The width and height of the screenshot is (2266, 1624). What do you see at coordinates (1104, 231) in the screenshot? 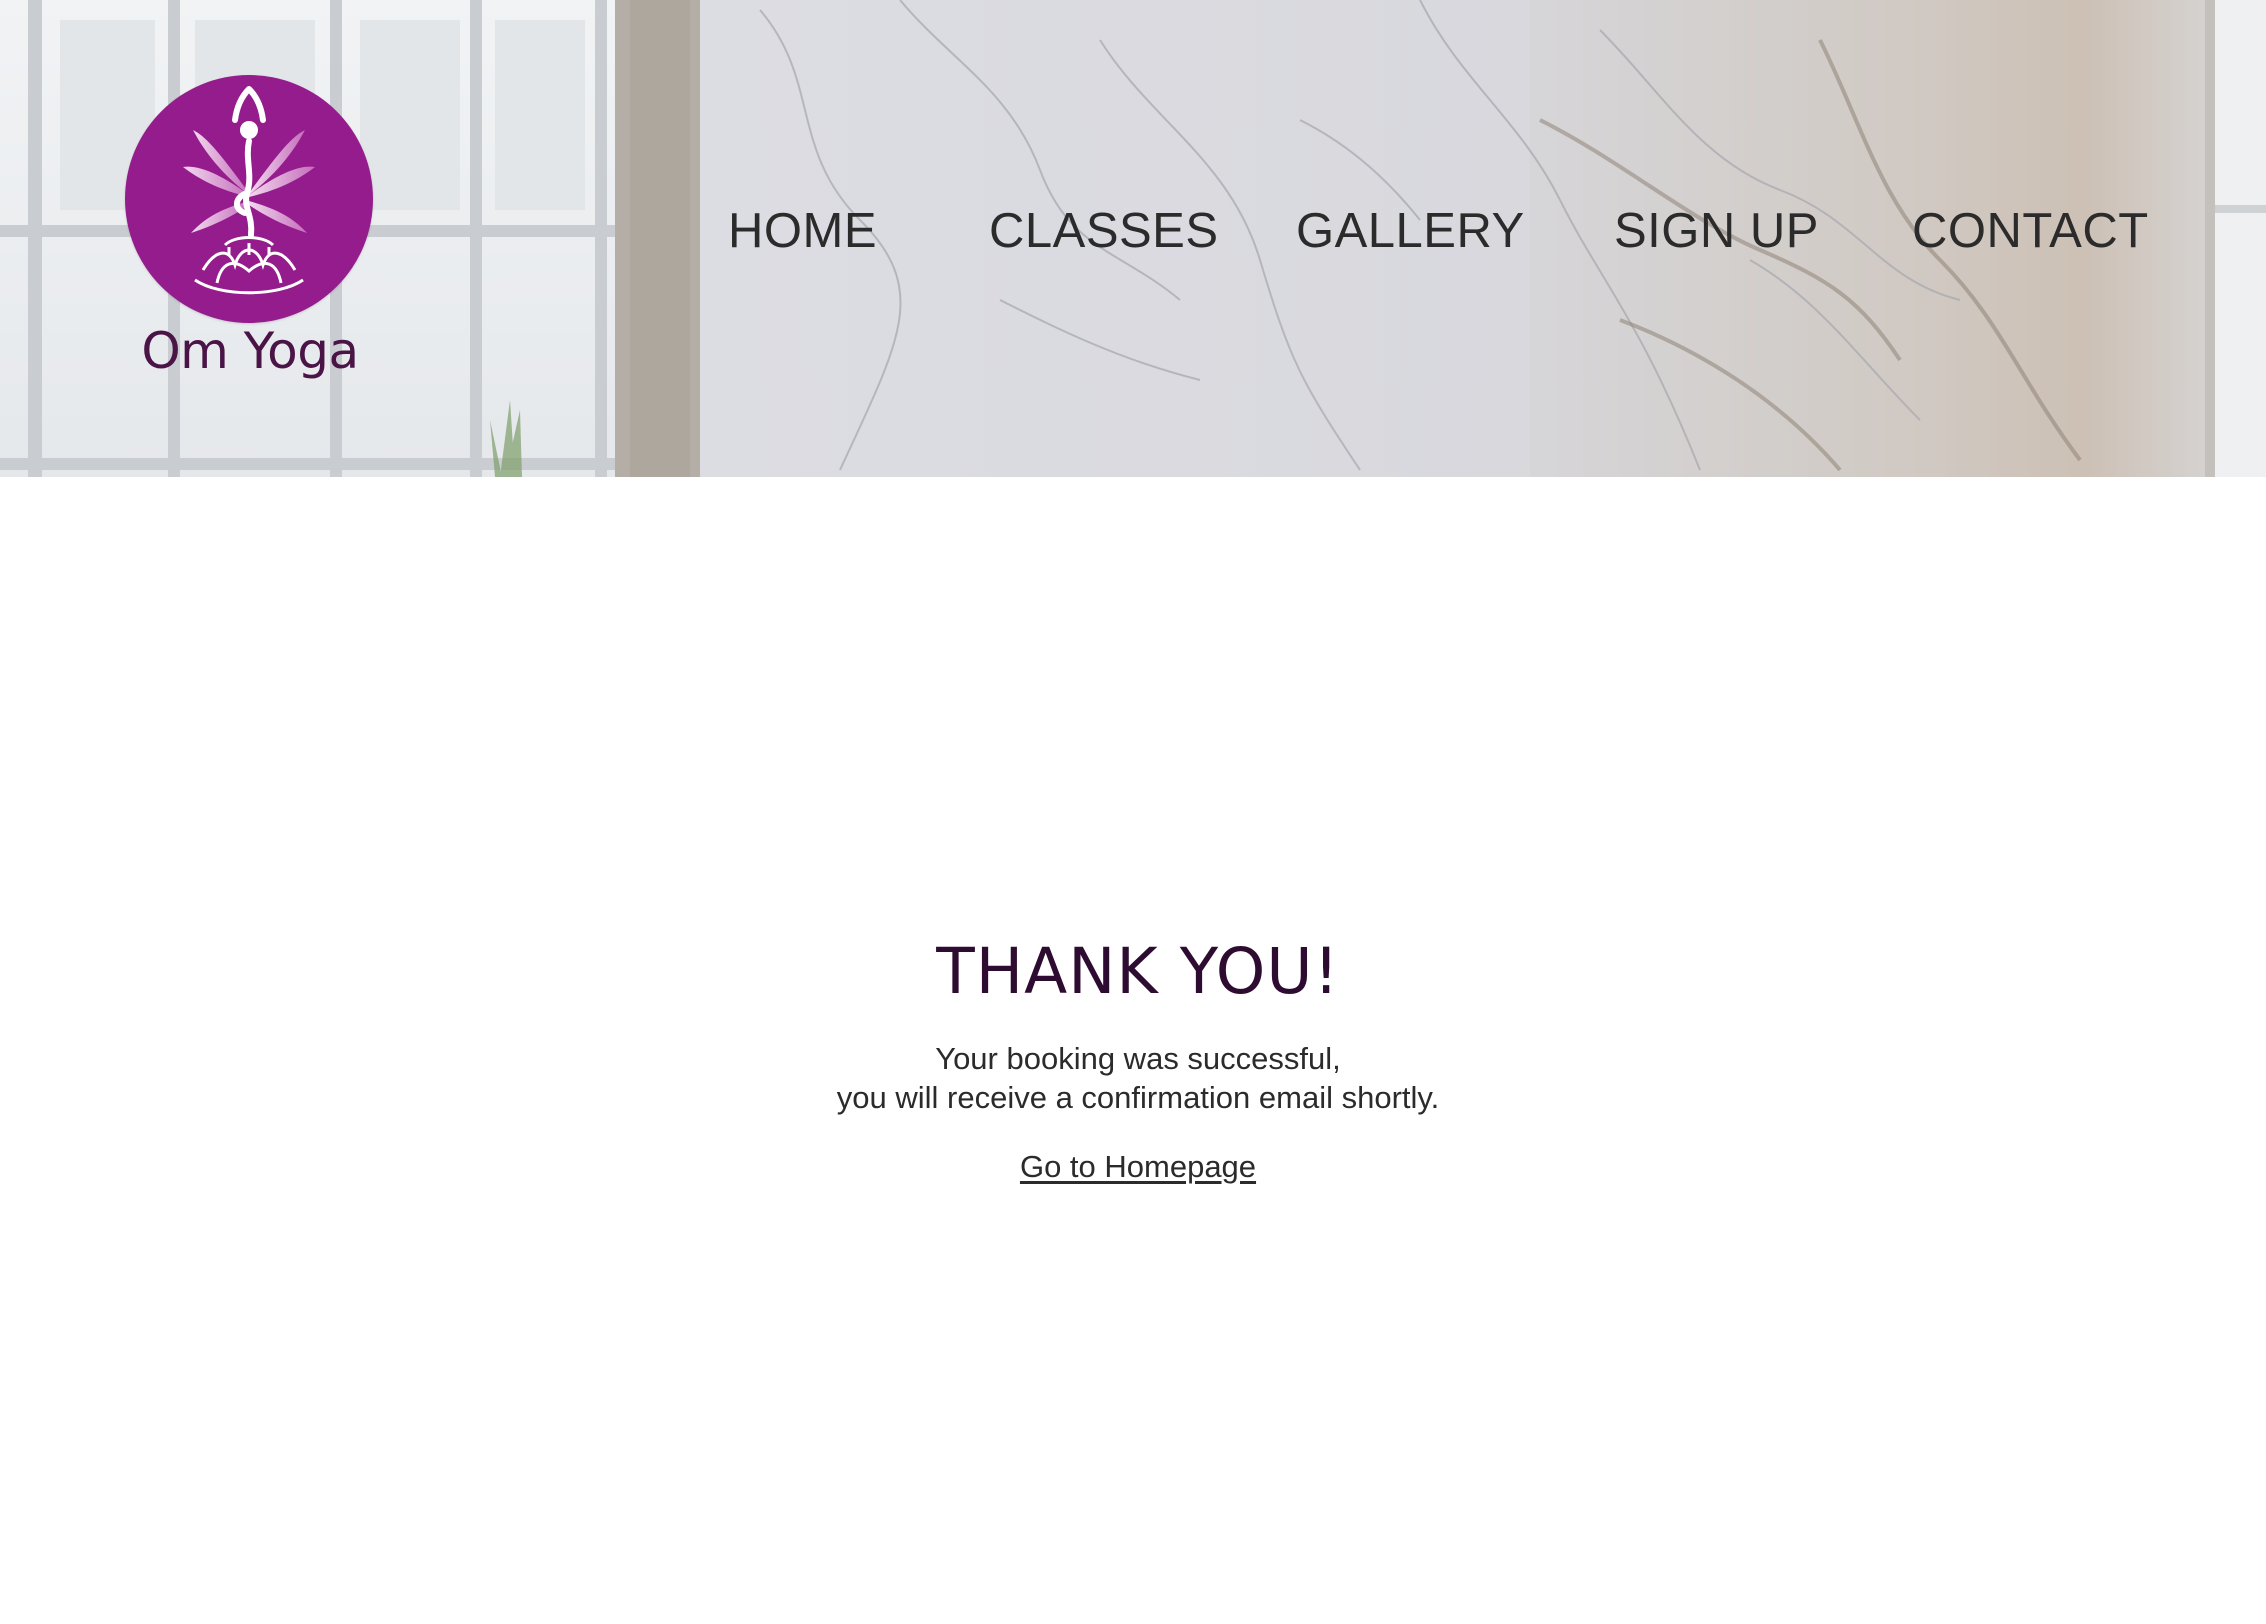
I see `nav-item-classes: CLASSES` at bounding box center [1104, 231].